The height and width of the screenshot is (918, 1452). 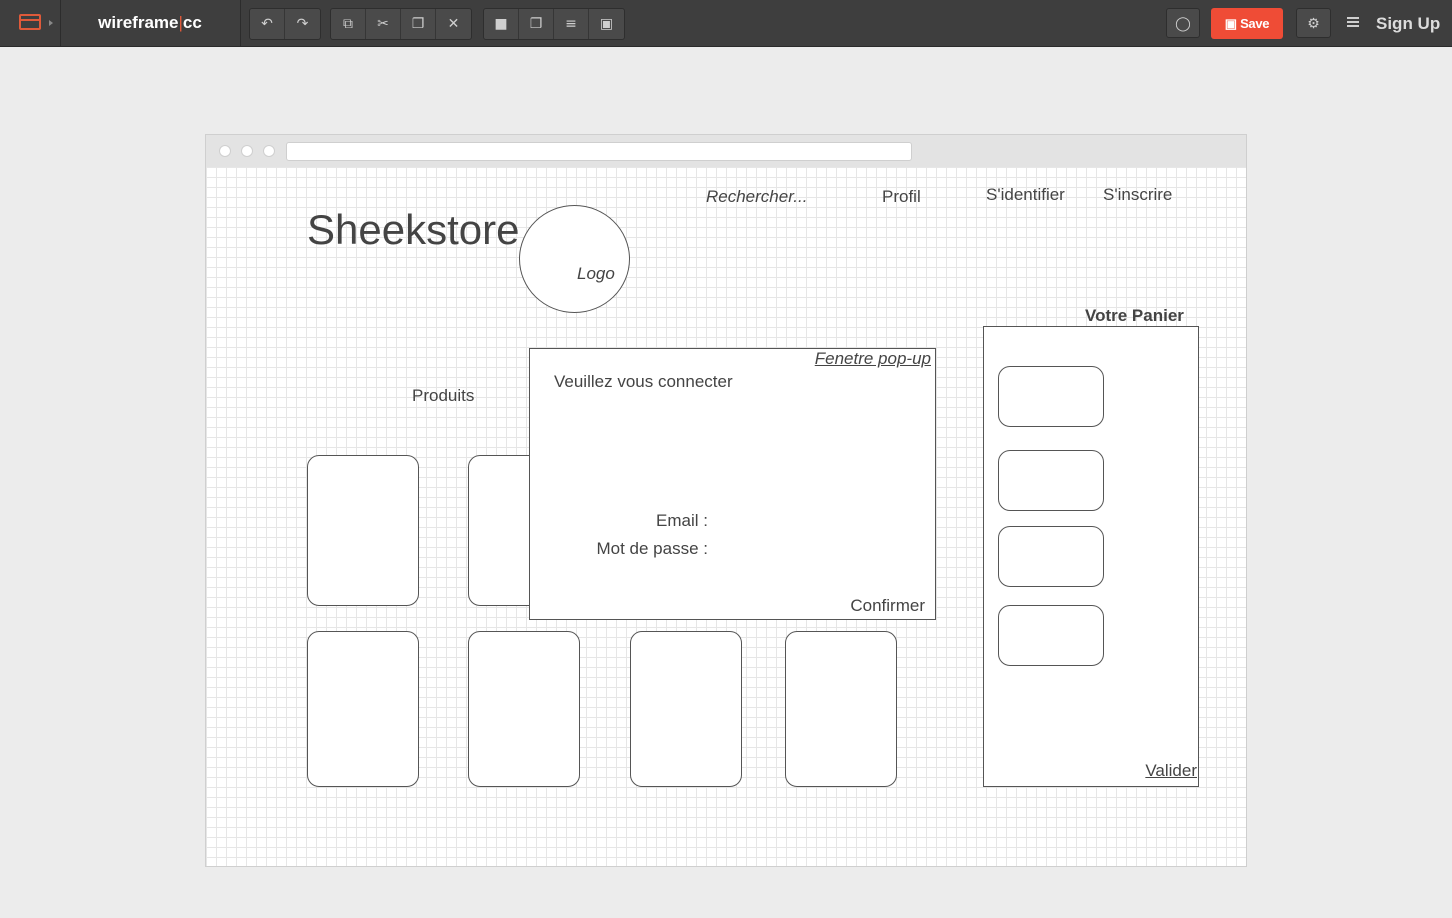 What do you see at coordinates (1025, 195) in the screenshot?
I see `login-link: S'identifier` at bounding box center [1025, 195].